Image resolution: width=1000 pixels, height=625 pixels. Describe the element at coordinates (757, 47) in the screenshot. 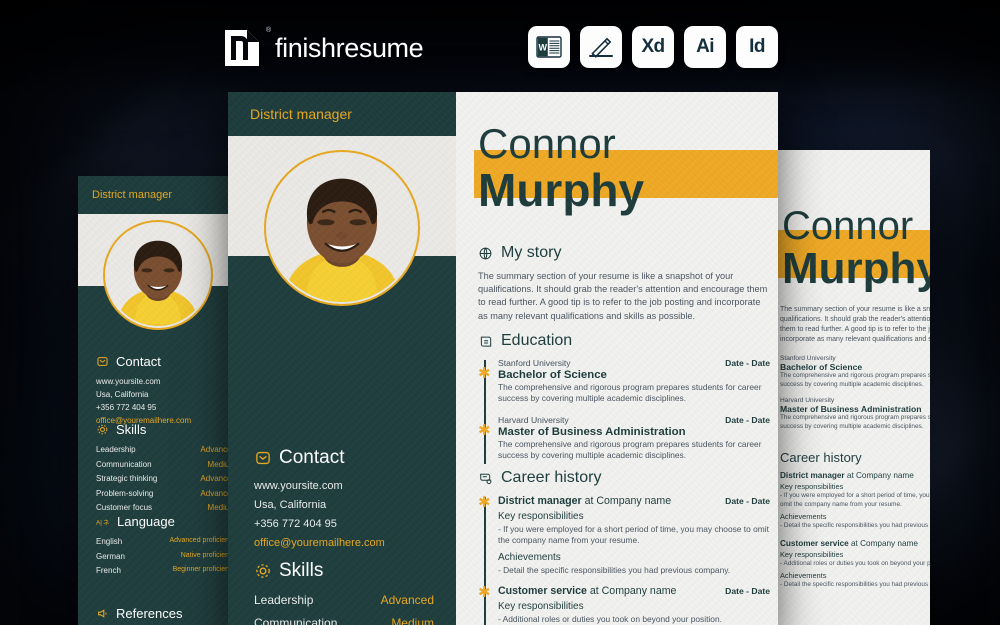

I see `adobe-indesign-icon: Id` at that location.